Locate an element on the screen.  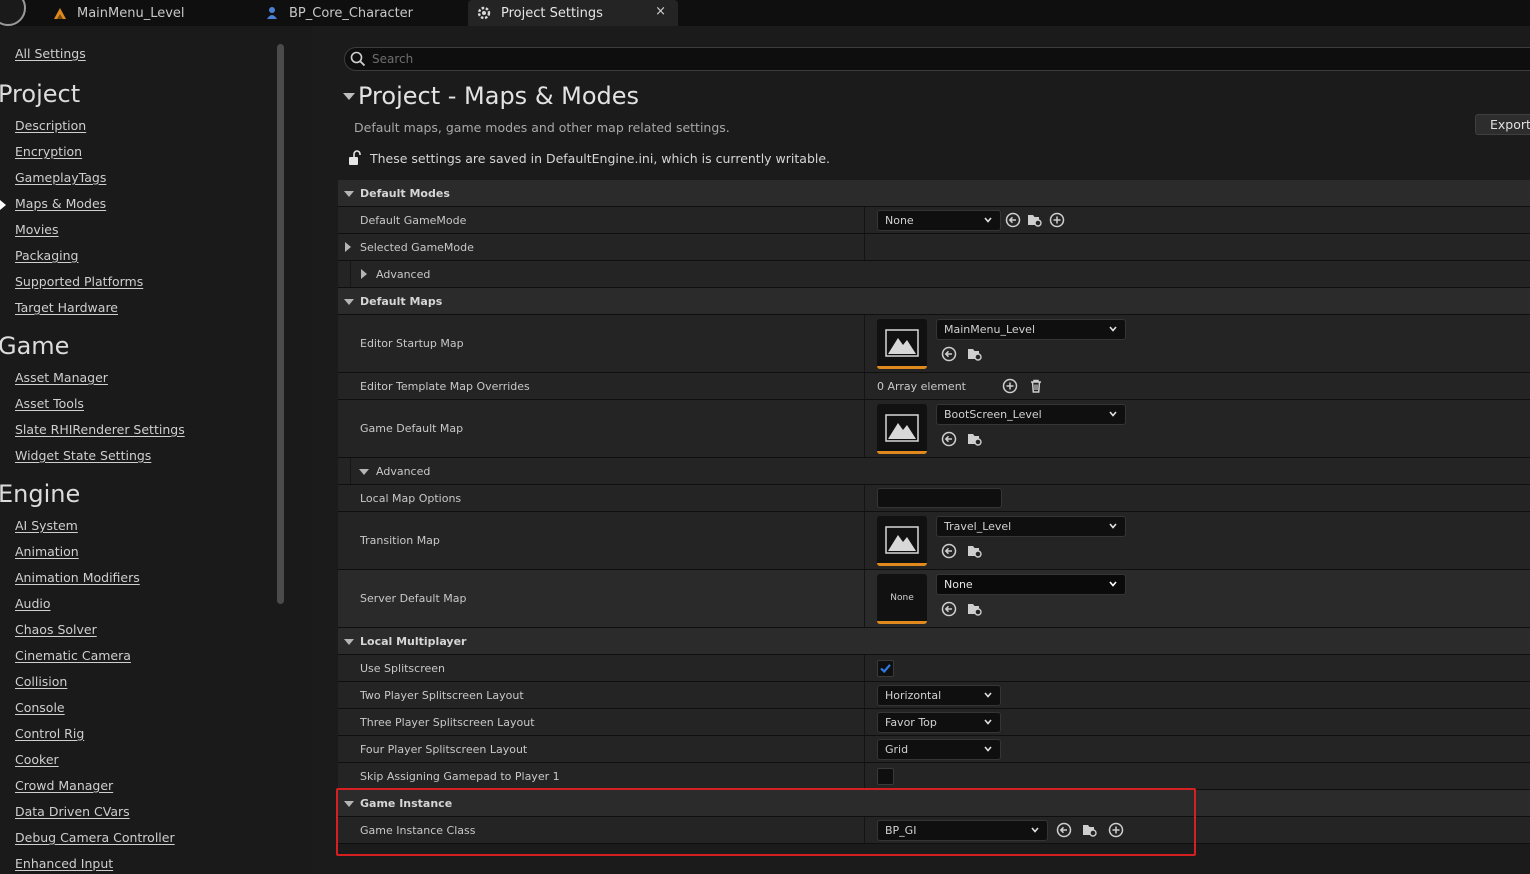
page-title: Project - Maps & Modes is located at coordinates (499, 96).